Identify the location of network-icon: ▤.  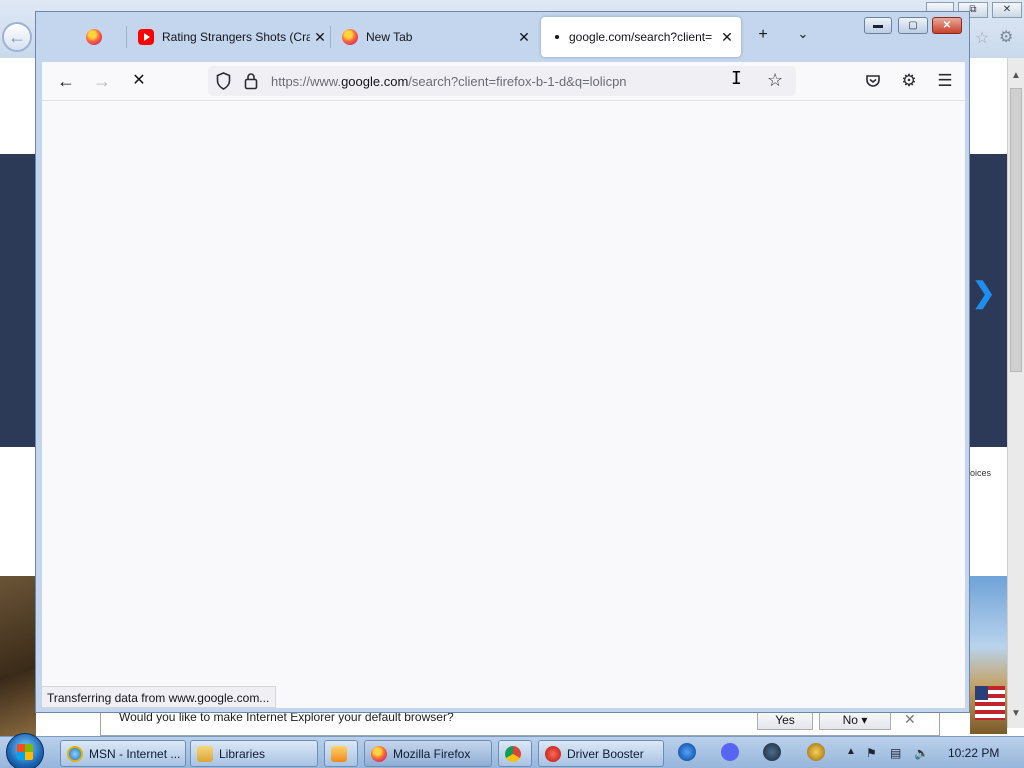
(895, 753).